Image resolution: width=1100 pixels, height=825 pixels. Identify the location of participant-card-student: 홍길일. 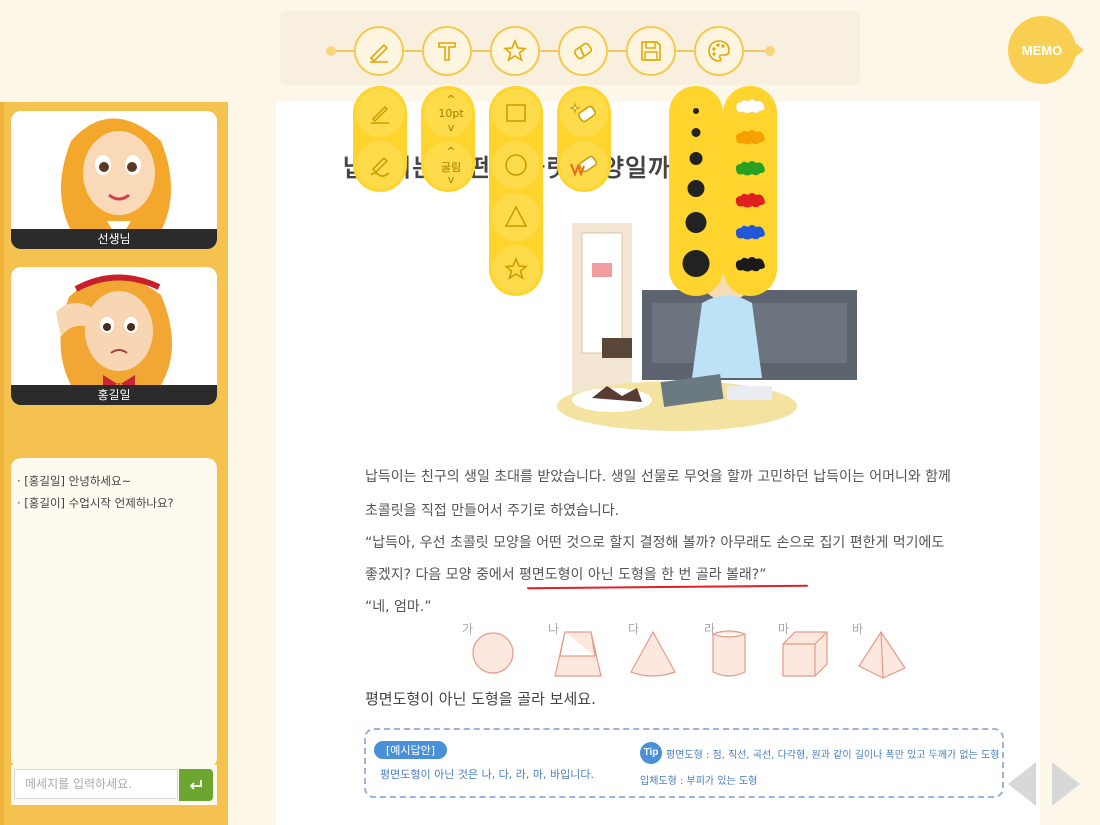
(114, 336).